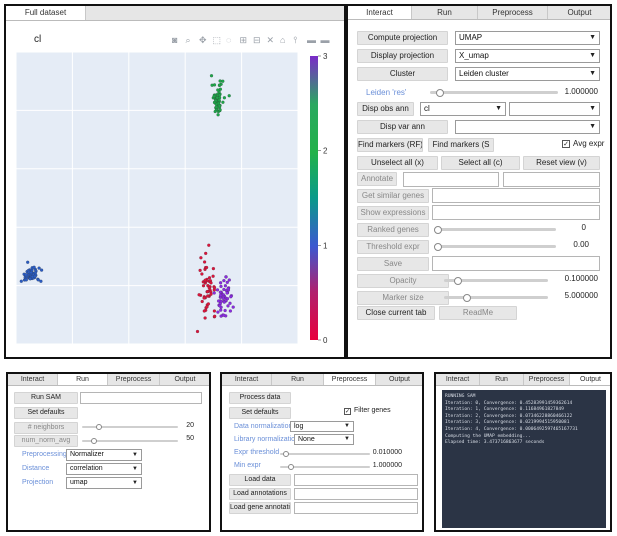 Image resolution: width=617 pixels, height=536 pixels. What do you see at coordinates (403, 298) in the screenshot?
I see `marker-size-button: Marker size` at bounding box center [403, 298].